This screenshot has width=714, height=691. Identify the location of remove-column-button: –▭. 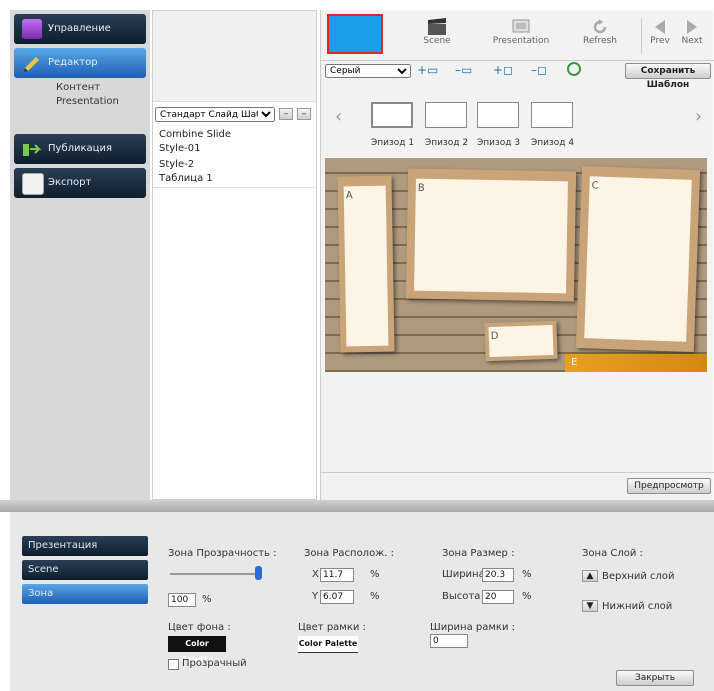
(463, 70).